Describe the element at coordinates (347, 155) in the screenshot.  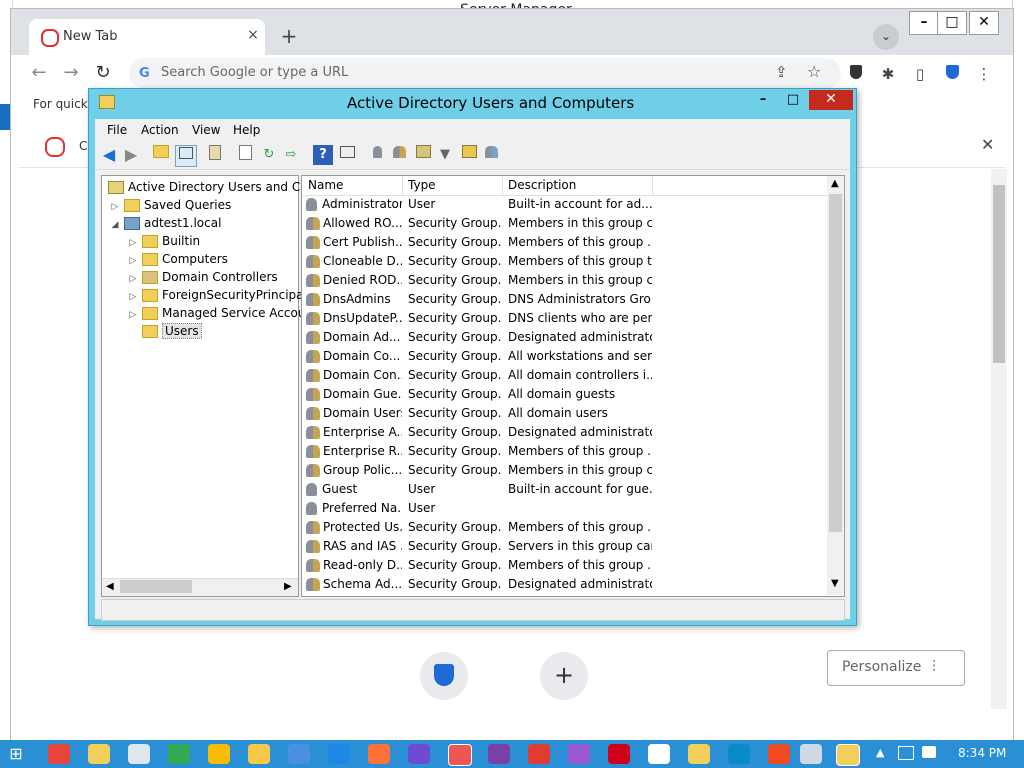
I see `action-pane-icon` at that location.